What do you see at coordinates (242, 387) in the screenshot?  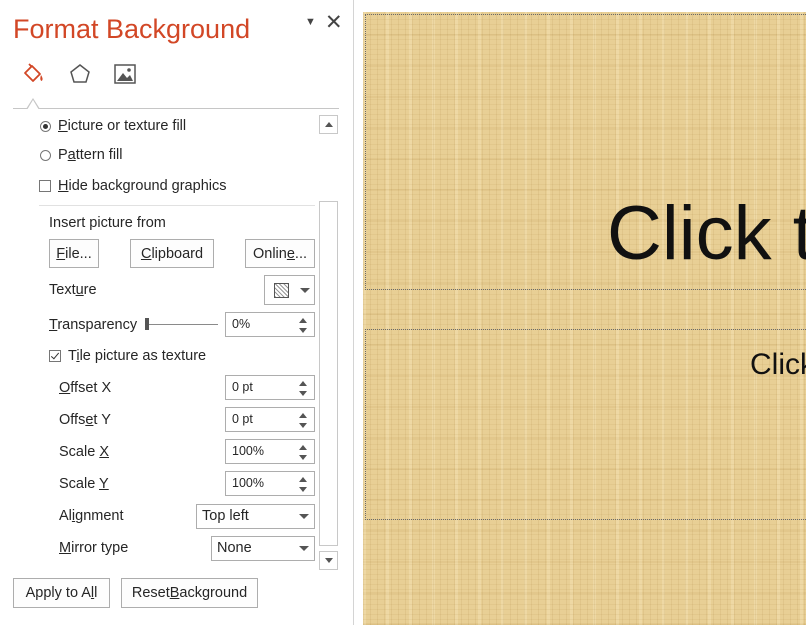 I see `offset-x-value: 0 pt` at bounding box center [242, 387].